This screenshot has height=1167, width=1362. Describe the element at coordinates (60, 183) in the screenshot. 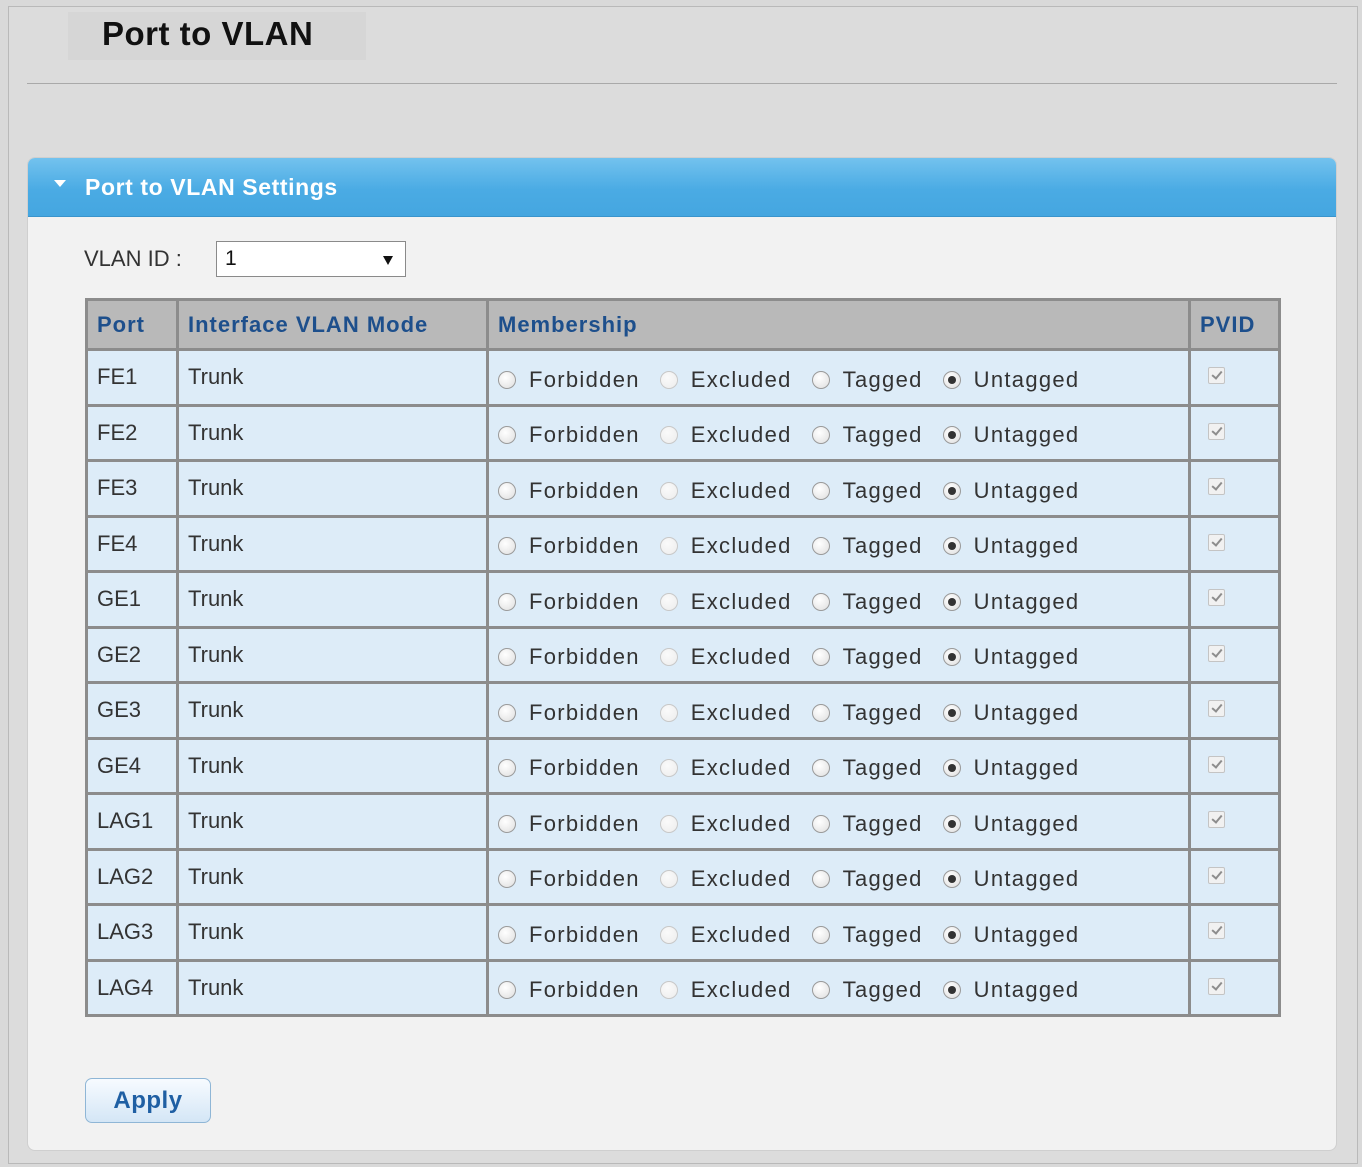

I see `collapse-arrow-icon` at that location.